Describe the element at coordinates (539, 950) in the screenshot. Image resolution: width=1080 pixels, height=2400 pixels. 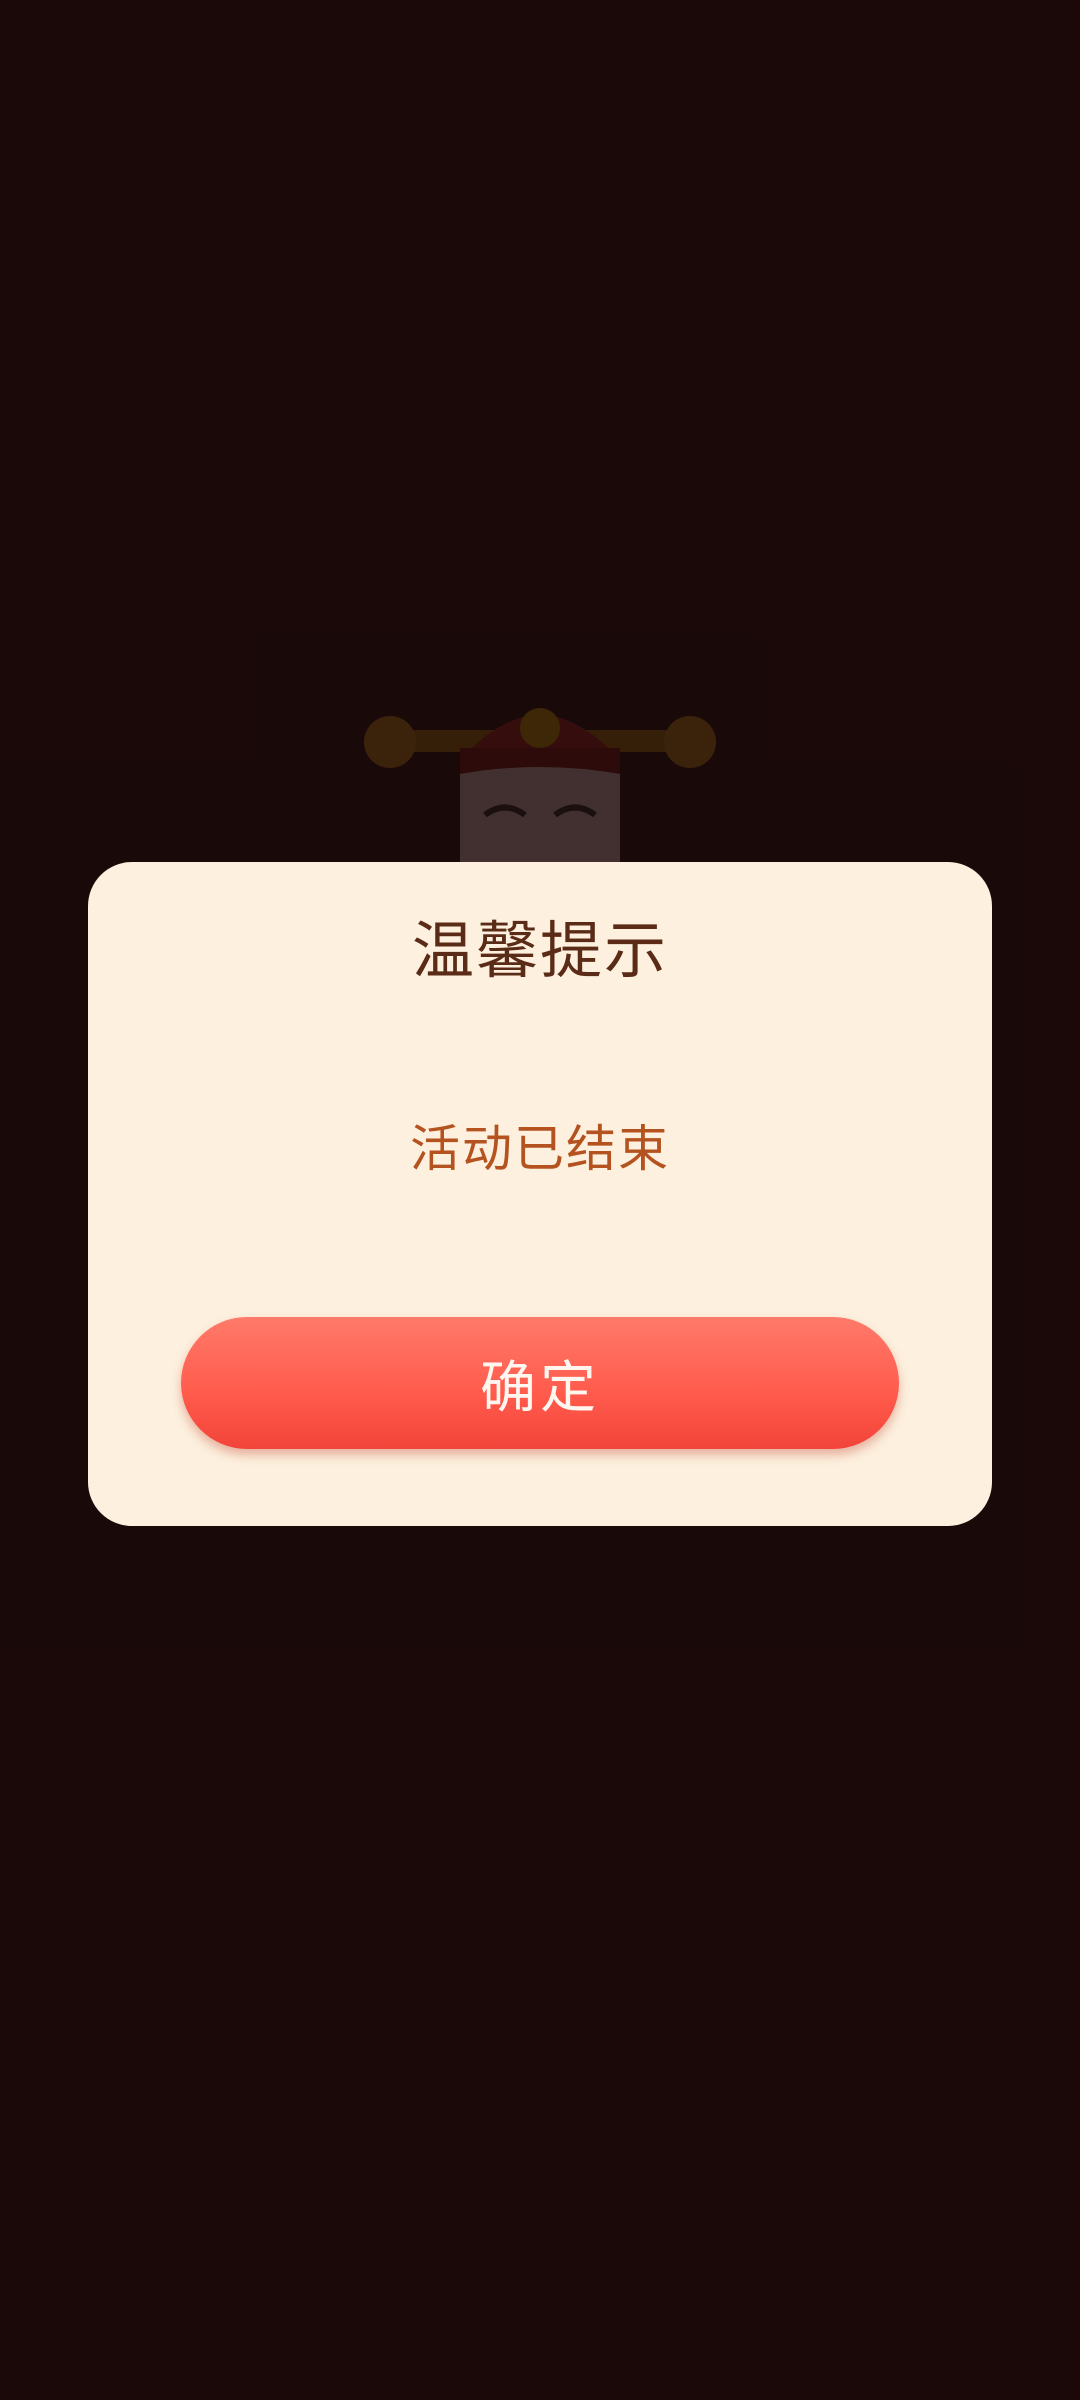
I see `dialog-title: 温馨提示` at that location.